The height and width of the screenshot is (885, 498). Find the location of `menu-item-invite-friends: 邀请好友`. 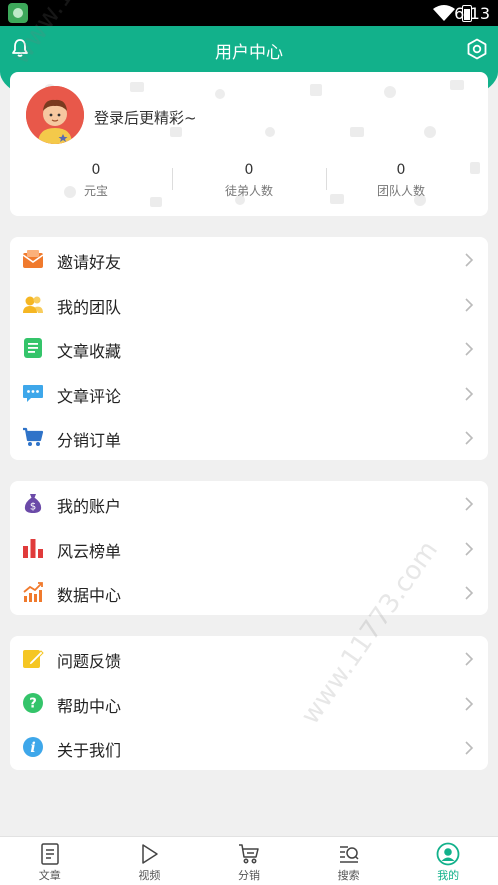

menu-item-invite-friends: 邀请好友 is located at coordinates (249, 259).